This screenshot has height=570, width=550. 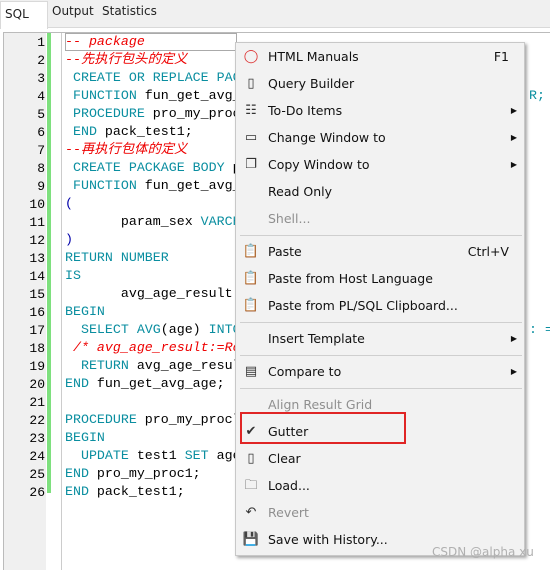 I want to click on menu-item-label: Paste, so click(x=285, y=251).